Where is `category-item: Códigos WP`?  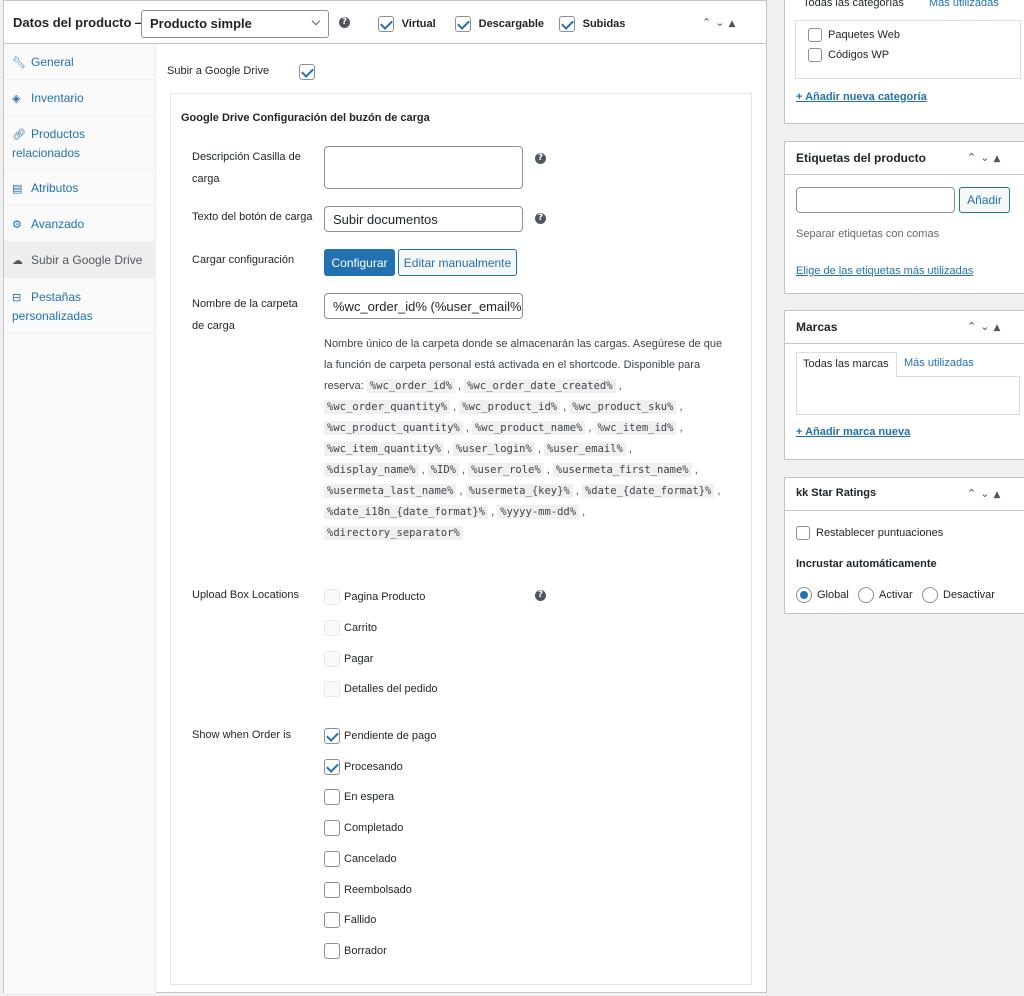 category-item: Códigos WP is located at coordinates (848, 55).